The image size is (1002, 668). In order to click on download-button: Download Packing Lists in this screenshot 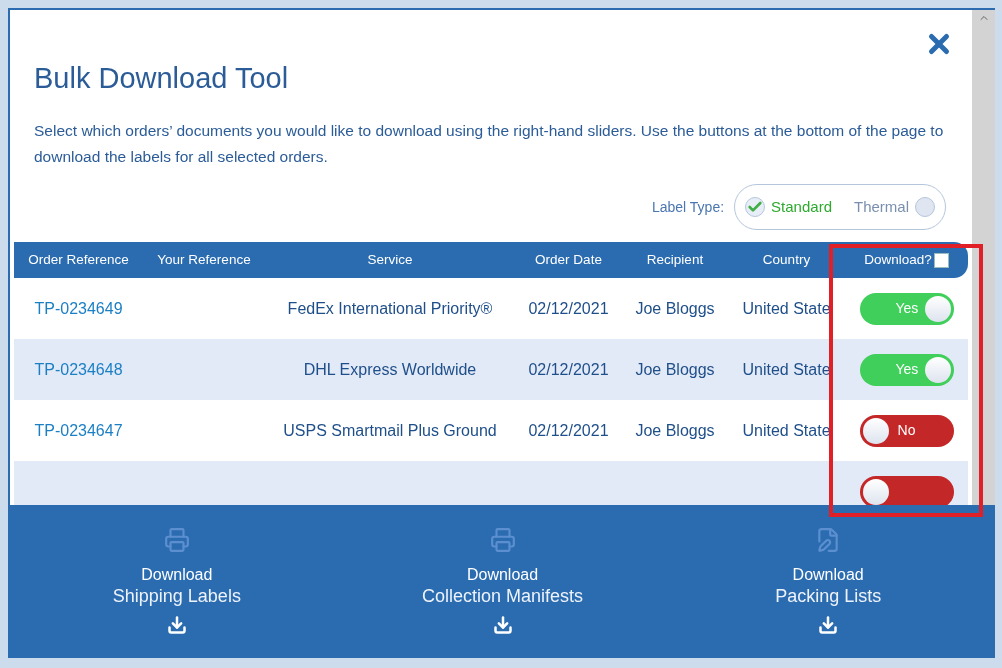, I will do `click(828, 592)`.